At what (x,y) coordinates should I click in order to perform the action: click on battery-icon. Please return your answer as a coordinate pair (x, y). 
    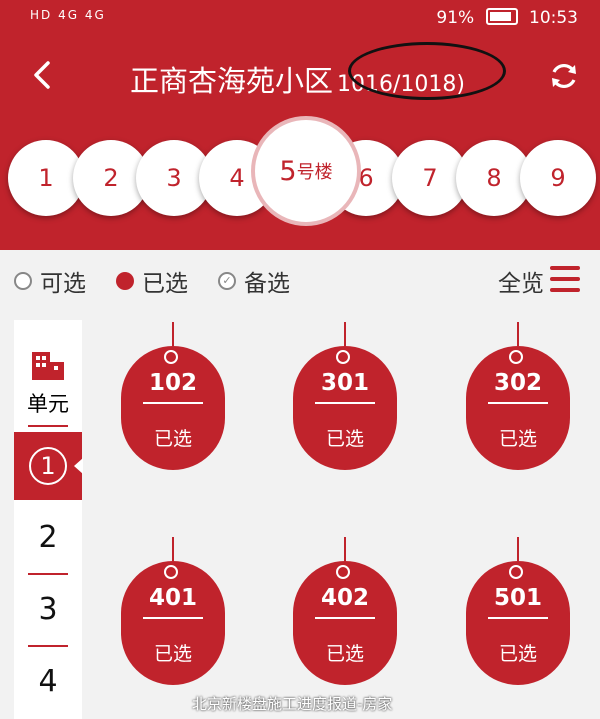
    Looking at the image, I should click on (501, 16).